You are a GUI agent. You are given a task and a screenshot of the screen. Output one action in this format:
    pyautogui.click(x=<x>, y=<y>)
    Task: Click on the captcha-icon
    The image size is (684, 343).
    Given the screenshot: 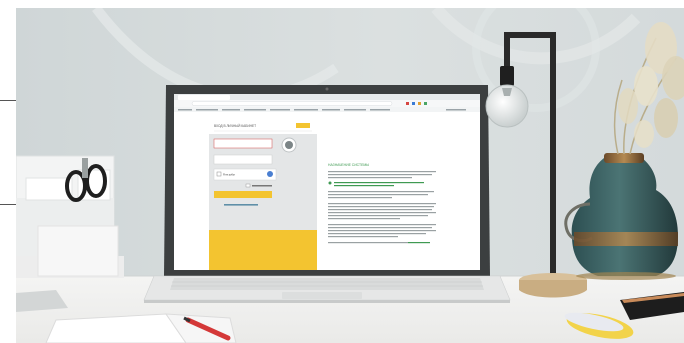 What is the action you would take?
    pyautogui.click(x=270, y=174)
    